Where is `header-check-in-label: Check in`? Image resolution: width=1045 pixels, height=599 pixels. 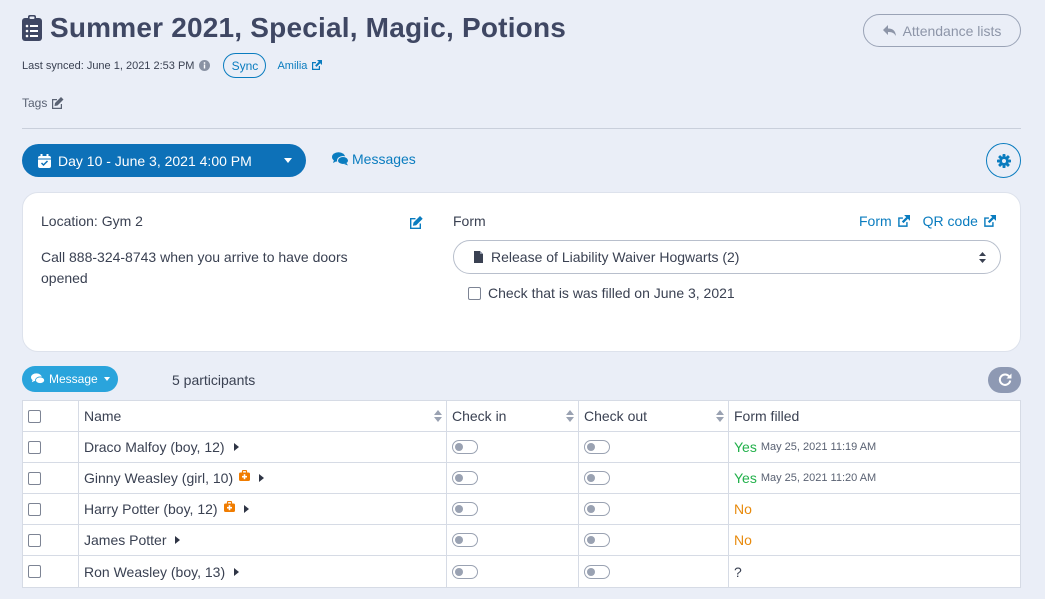
header-check-in-label: Check in is located at coordinates (479, 416).